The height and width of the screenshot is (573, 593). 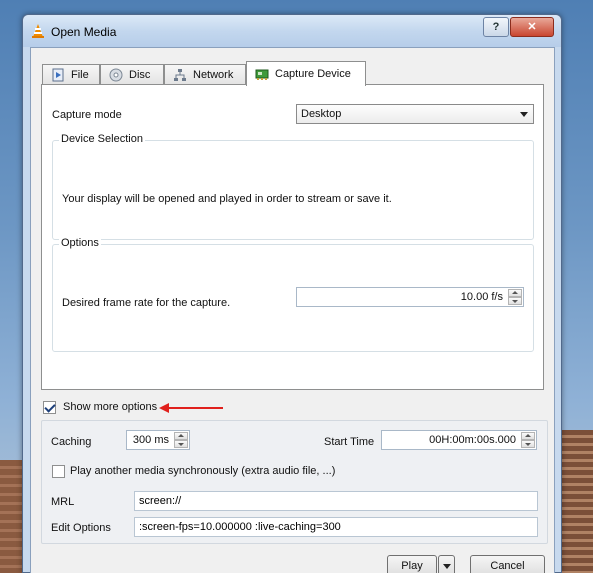 What do you see at coordinates (58, 75) in the screenshot?
I see `file-play-icon` at bounding box center [58, 75].